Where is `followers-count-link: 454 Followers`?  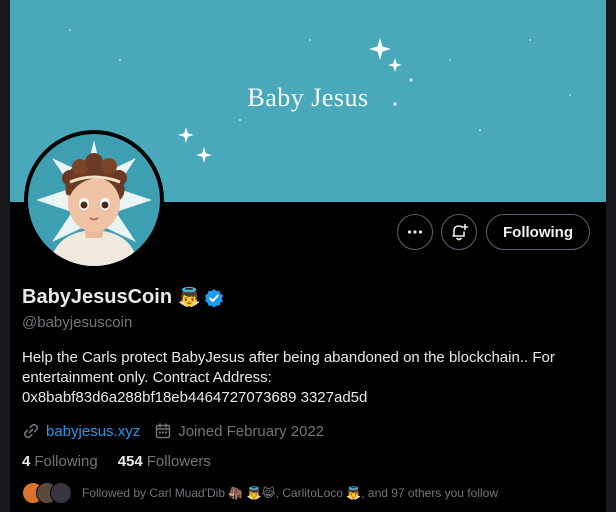 followers-count-link: 454 Followers is located at coordinates (164, 461).